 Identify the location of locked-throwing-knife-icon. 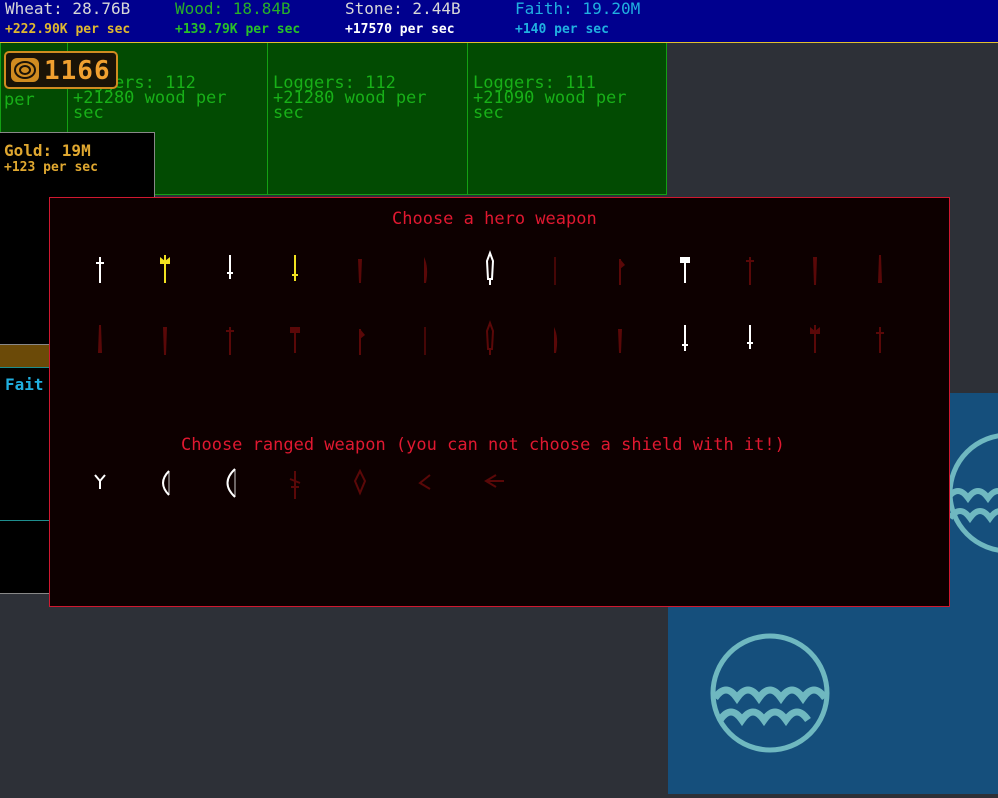
(424, 482).